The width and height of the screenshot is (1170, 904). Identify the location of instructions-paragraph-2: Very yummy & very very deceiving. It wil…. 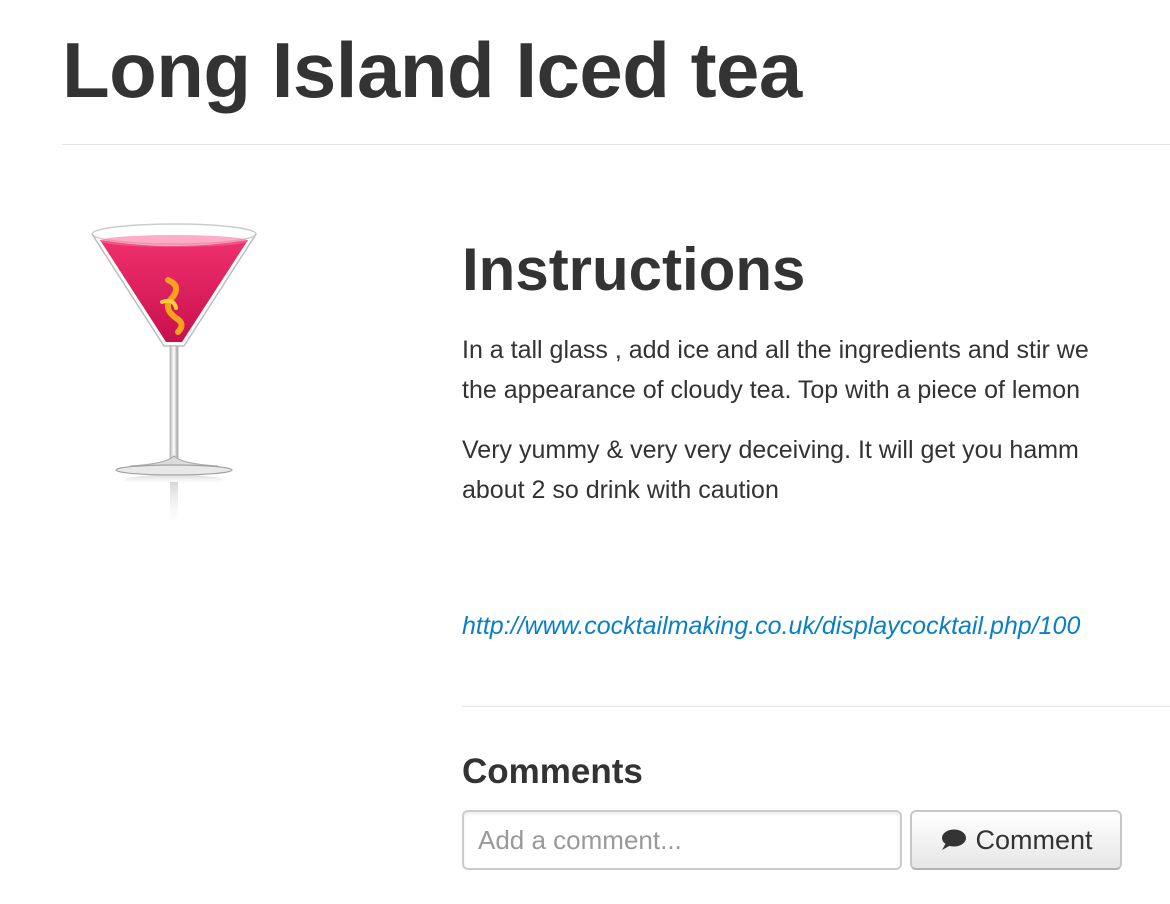
(770, 470).